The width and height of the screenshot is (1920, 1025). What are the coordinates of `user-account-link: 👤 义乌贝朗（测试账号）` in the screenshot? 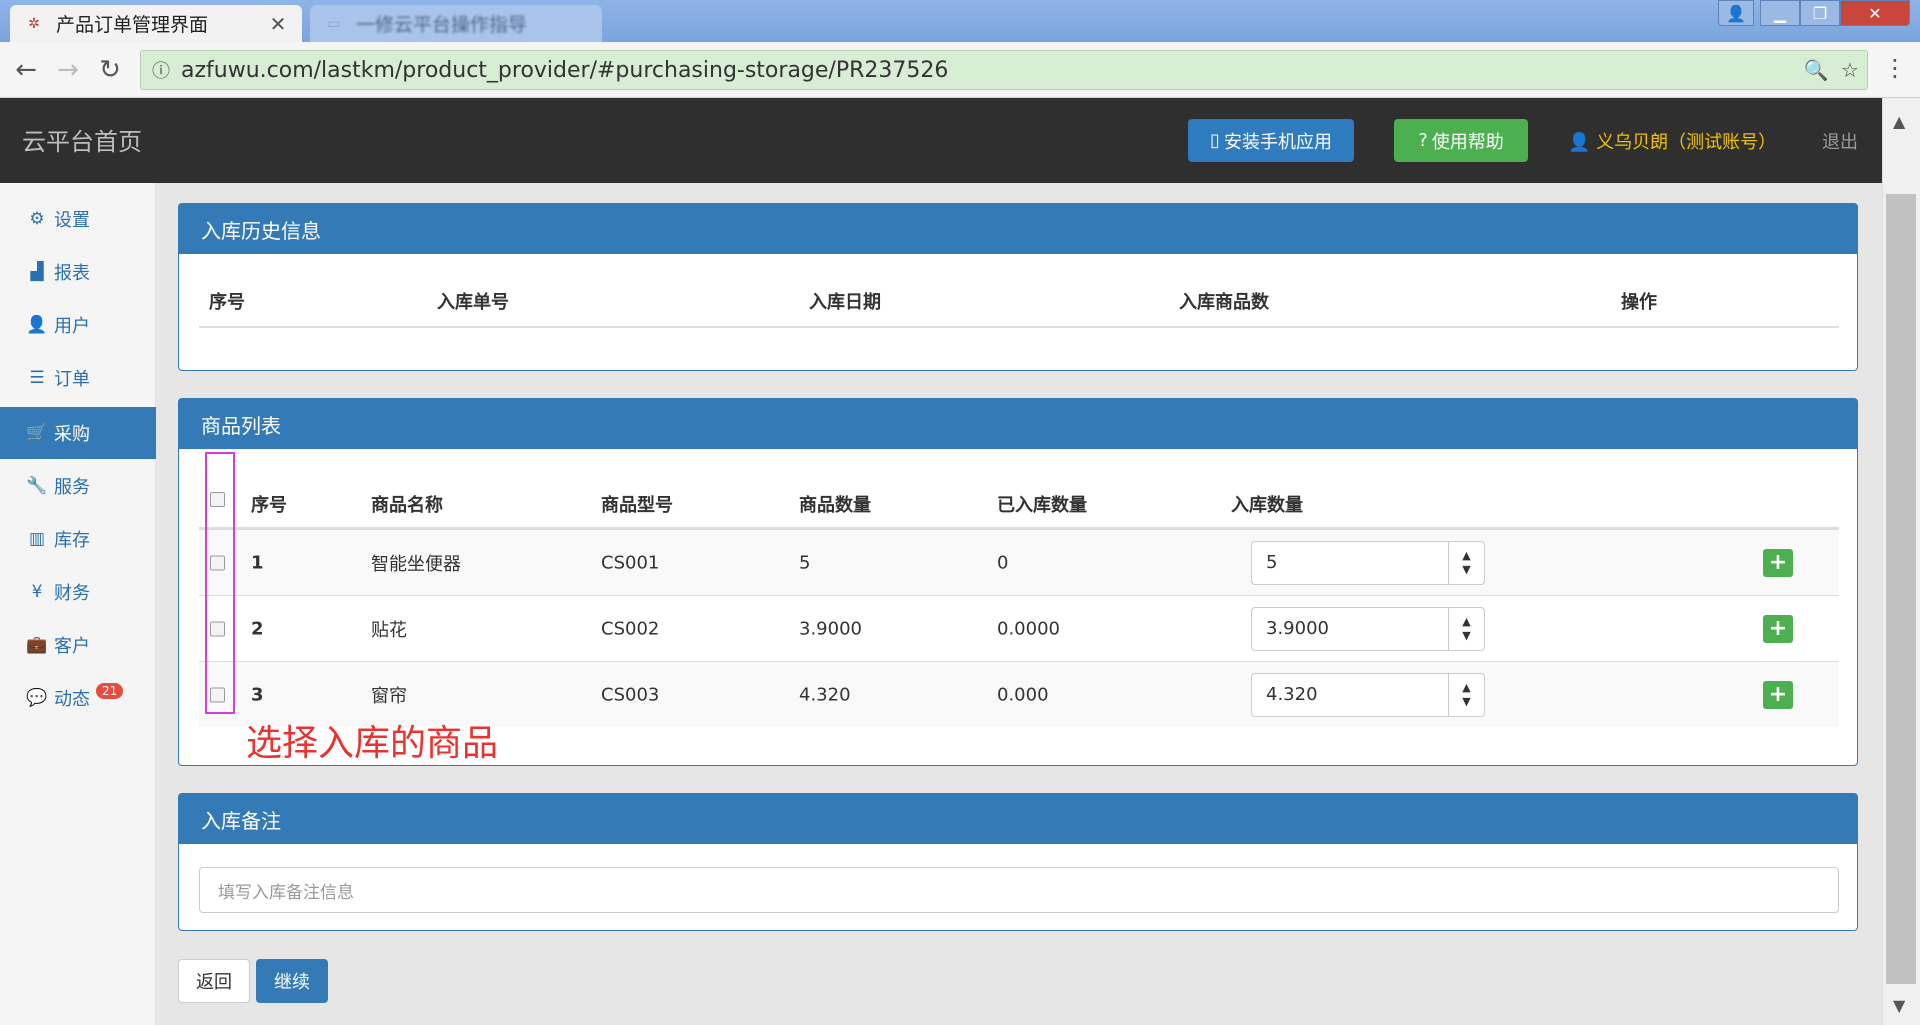 It's located at (1672, 141).